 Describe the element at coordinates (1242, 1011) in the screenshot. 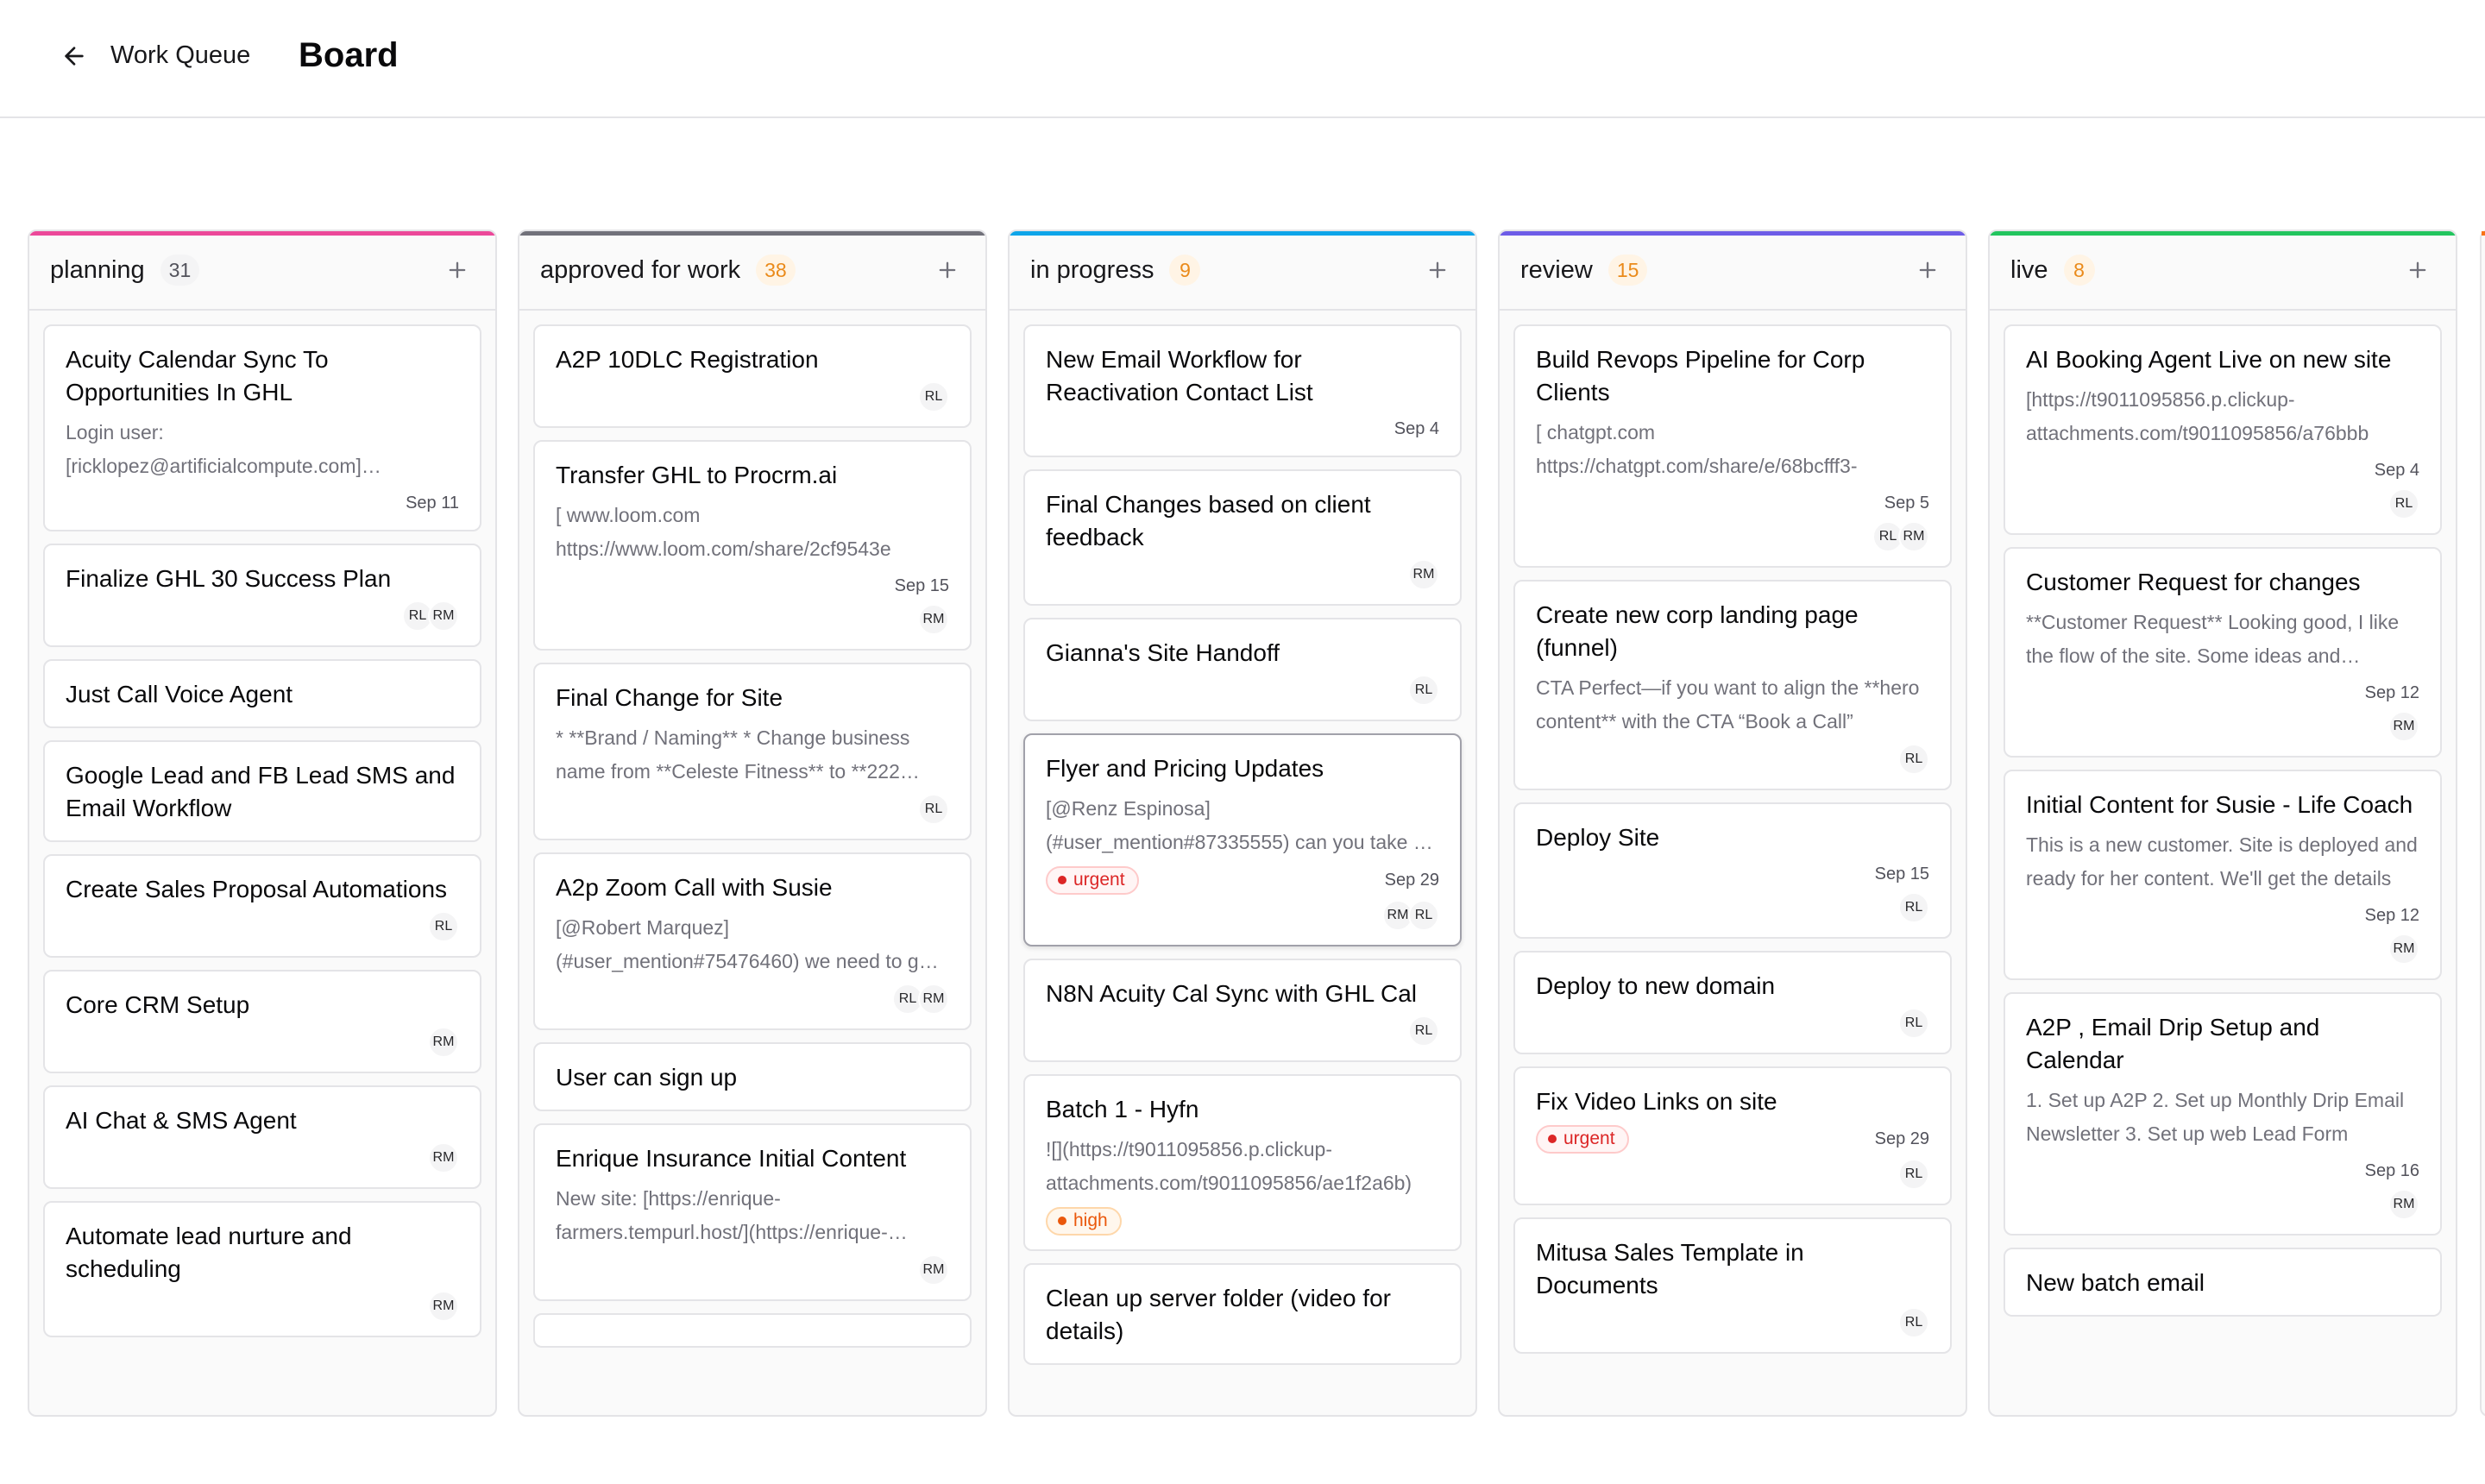

I see `task-card: N8N Acuity Cal Sync with GHL Cal RL` at that location.